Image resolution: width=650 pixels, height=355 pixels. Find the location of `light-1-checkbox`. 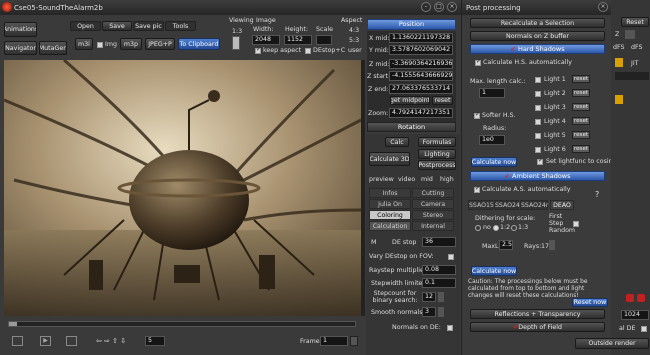

light-1-checkbox is located at coordinates (538, 80).